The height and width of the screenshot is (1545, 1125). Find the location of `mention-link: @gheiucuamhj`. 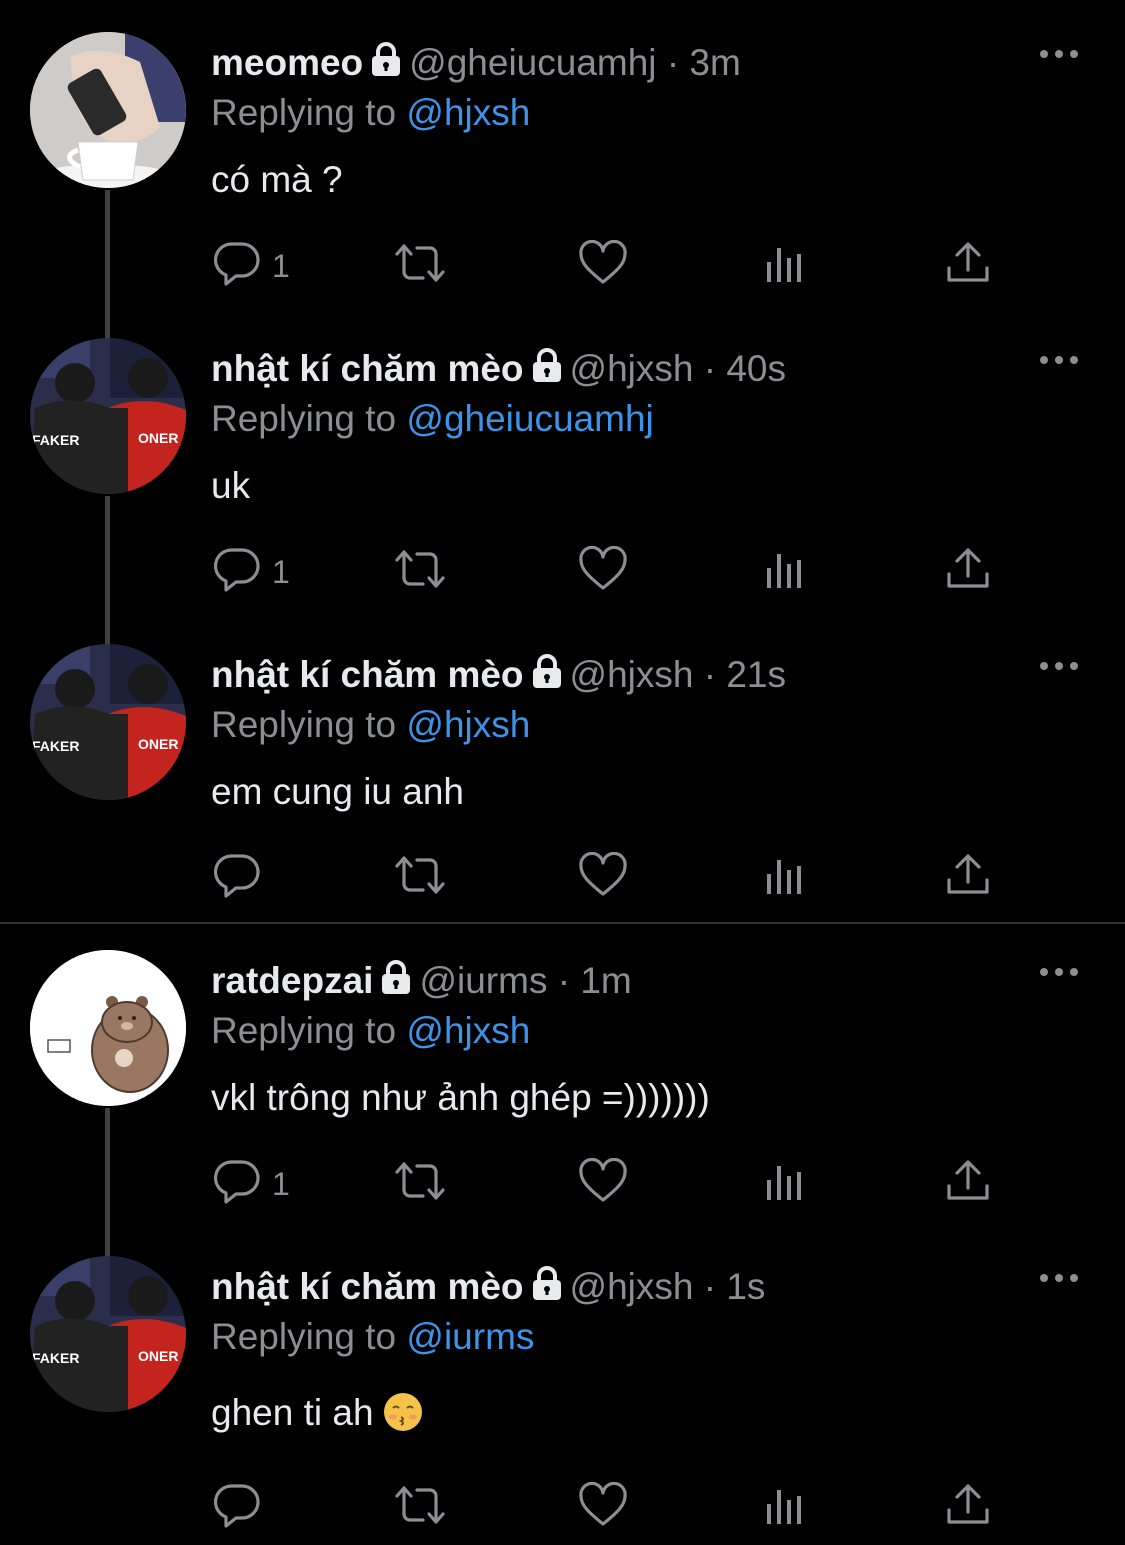

mention-link: @gheiucuamhj is located at coordinates (529, 418).